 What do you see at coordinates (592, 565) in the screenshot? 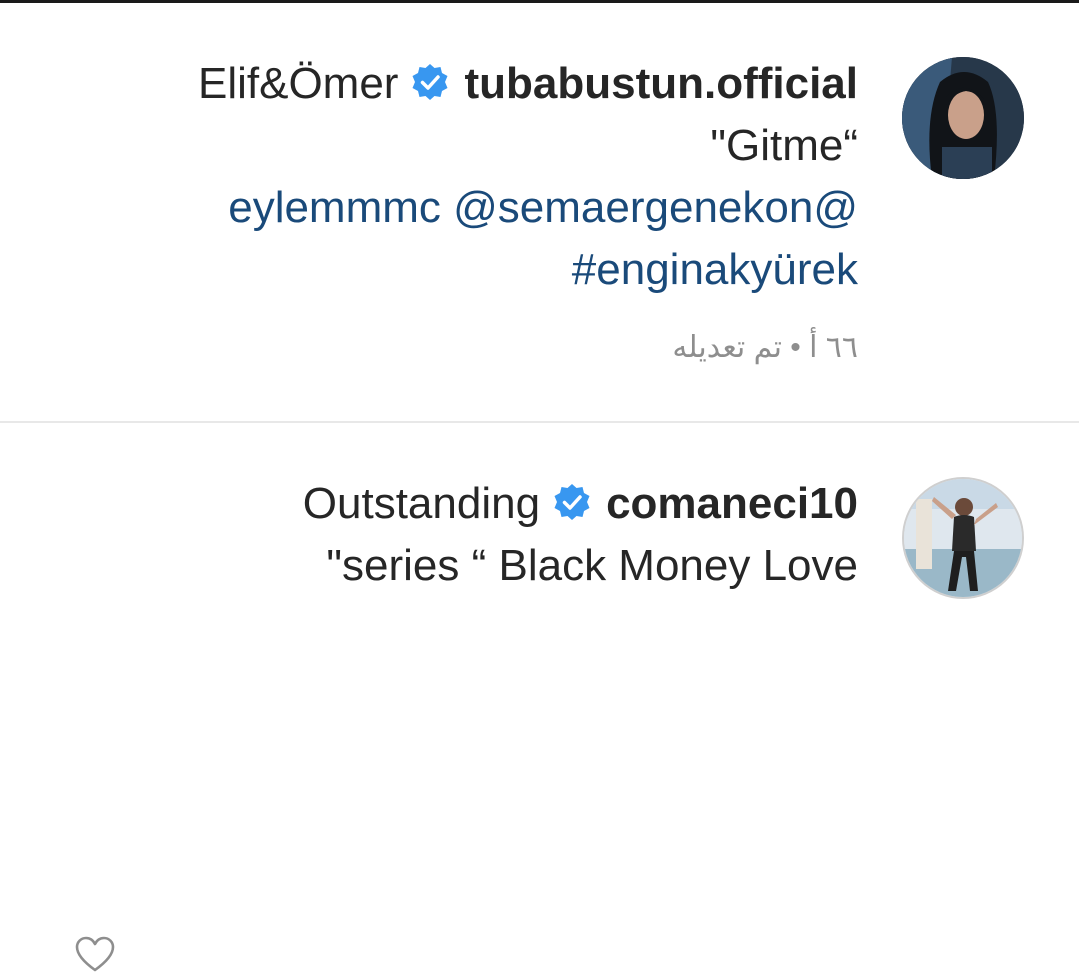
I see `comment-line: "series “ Black Money Love` at bounding box center [592, 565].